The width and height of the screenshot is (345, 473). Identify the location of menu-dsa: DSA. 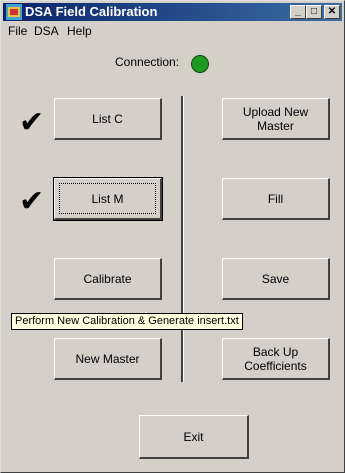
(46, 31).